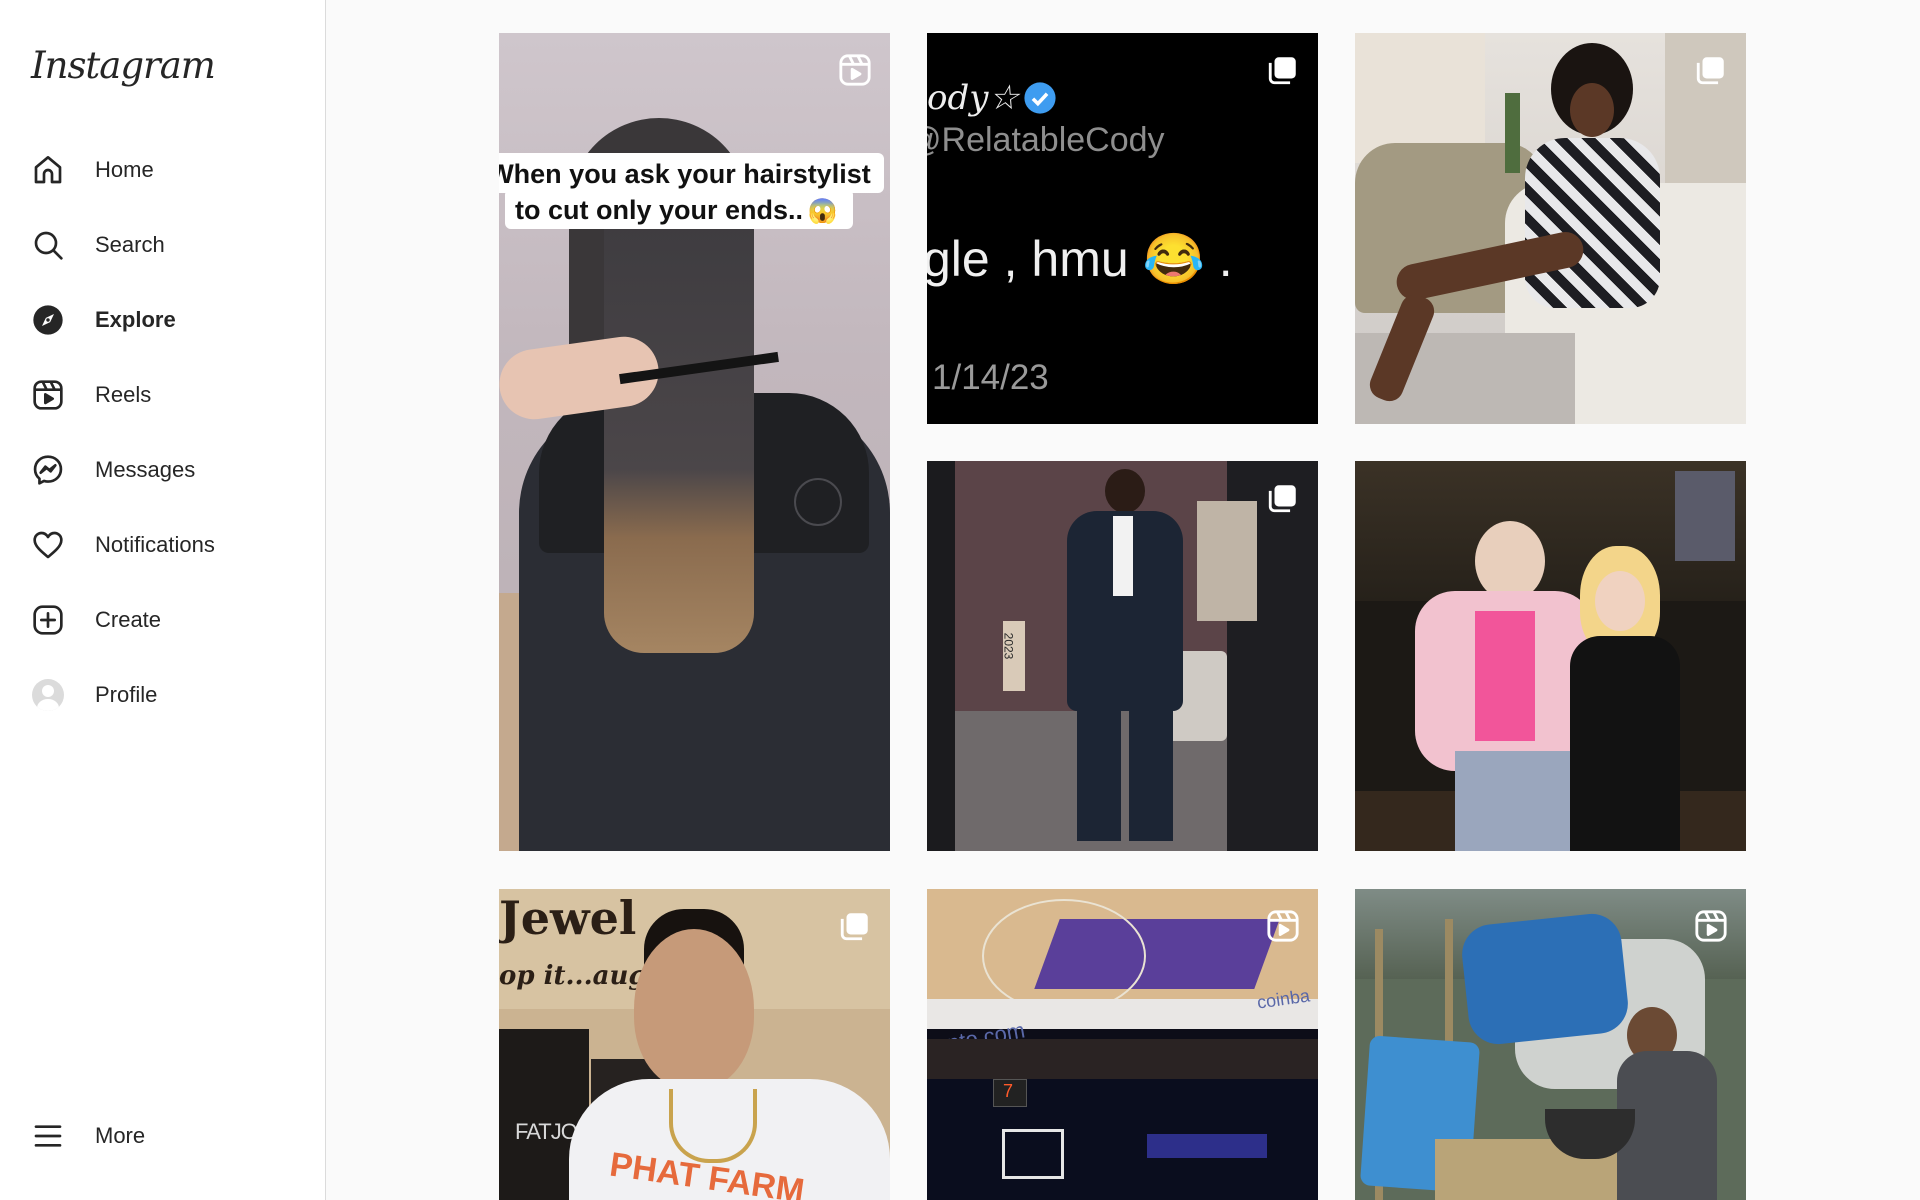 The width and height of the screenshot is (1920, 1200). Describe the element at coordinates (973, 98) in the screenshot. I see `tweet-name: ody☆` at that location.